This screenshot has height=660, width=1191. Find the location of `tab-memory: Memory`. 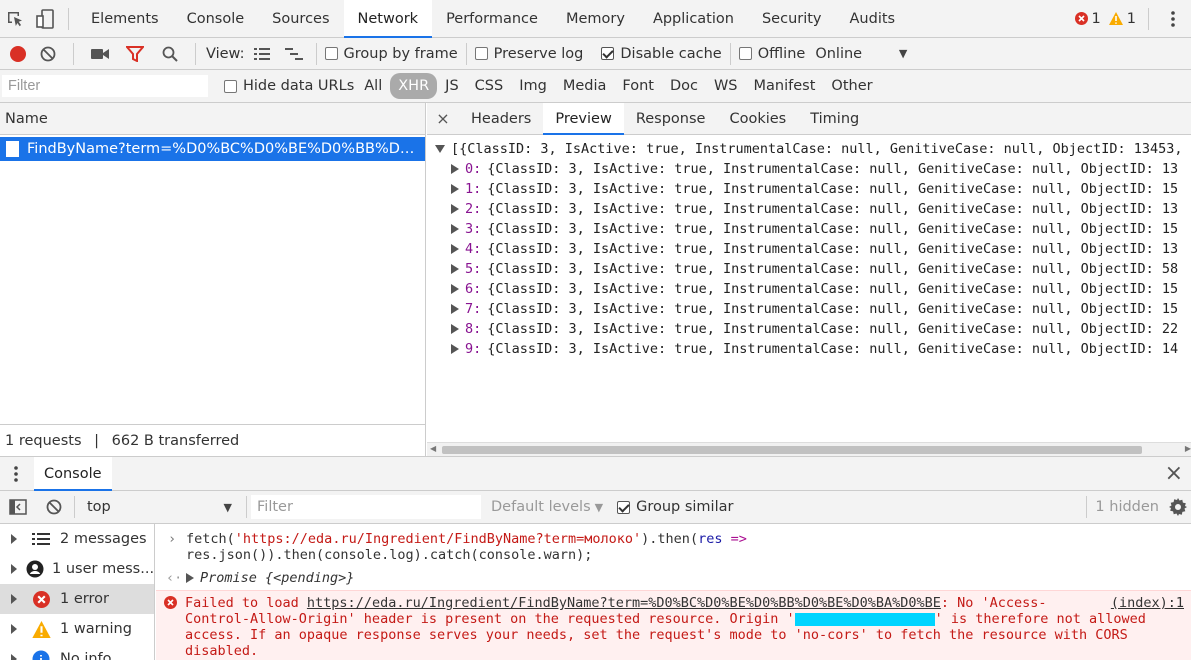

tab-memory: Memory is located at coordinates (595, 19).